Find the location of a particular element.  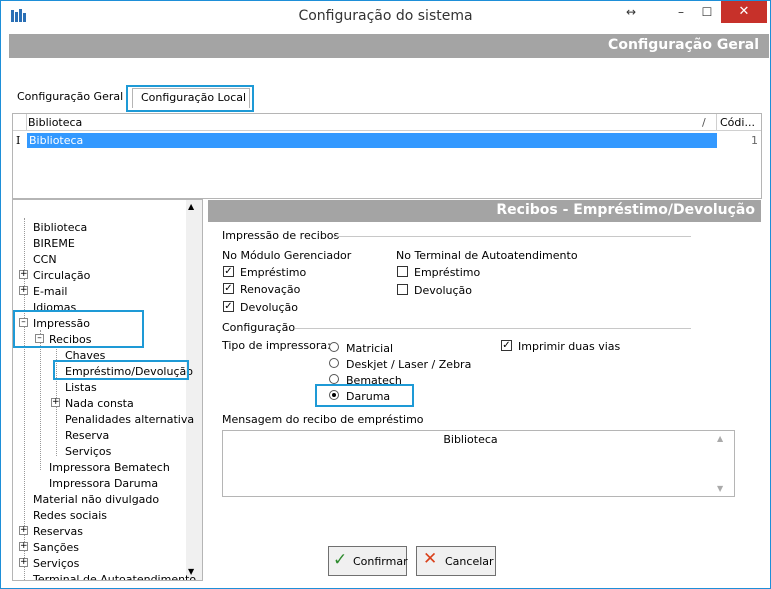

minimize-button: – is located at coordinates (681, 12).